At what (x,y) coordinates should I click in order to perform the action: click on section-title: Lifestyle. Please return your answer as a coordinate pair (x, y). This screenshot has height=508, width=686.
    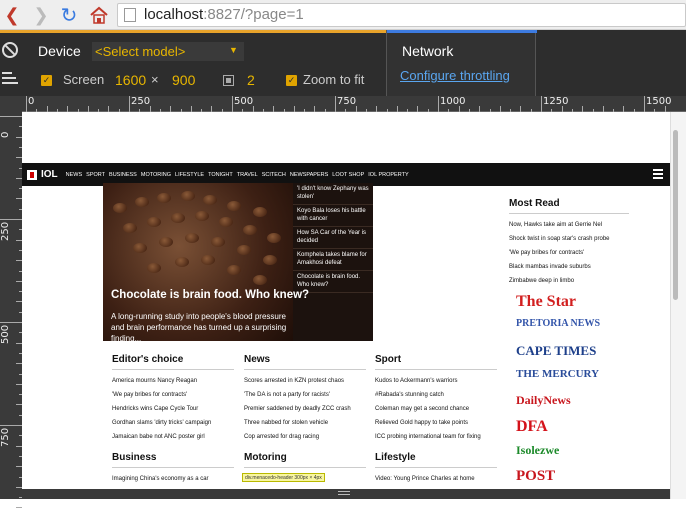
    Looking at the image, I should click on (436, 460).